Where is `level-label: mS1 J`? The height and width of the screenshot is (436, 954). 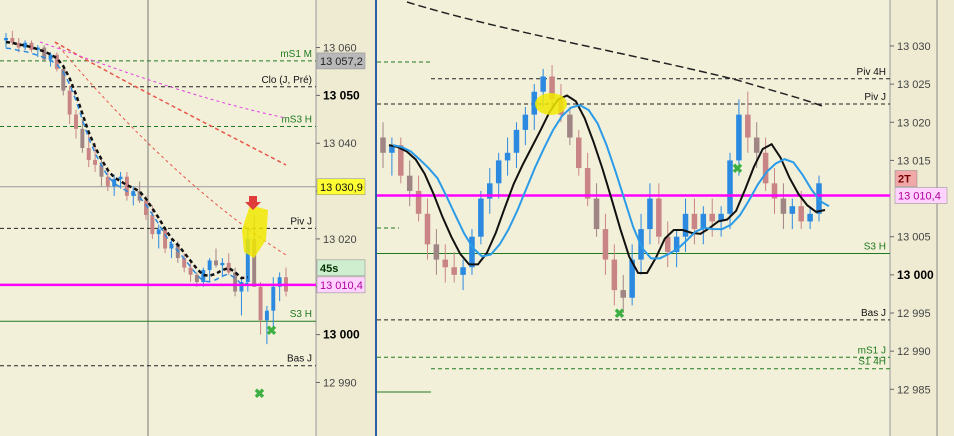
level-label: mS1 J is located at coordinates (872, 350).